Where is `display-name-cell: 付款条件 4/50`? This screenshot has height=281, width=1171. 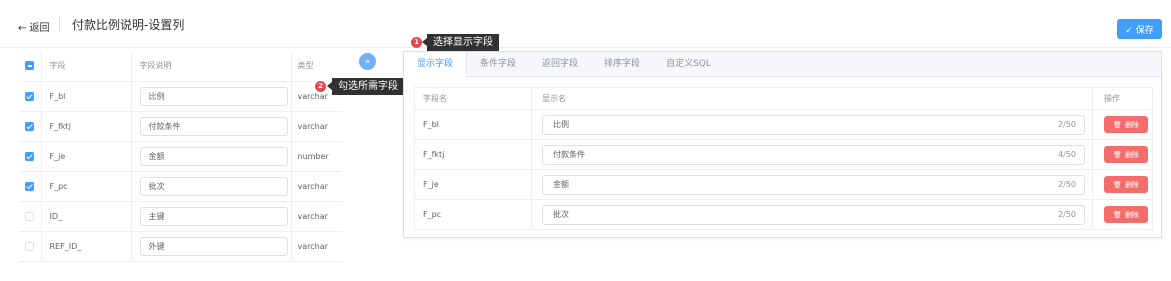 display-name-cell: 付款条件 4/50 is located at coordinates (812, 154).